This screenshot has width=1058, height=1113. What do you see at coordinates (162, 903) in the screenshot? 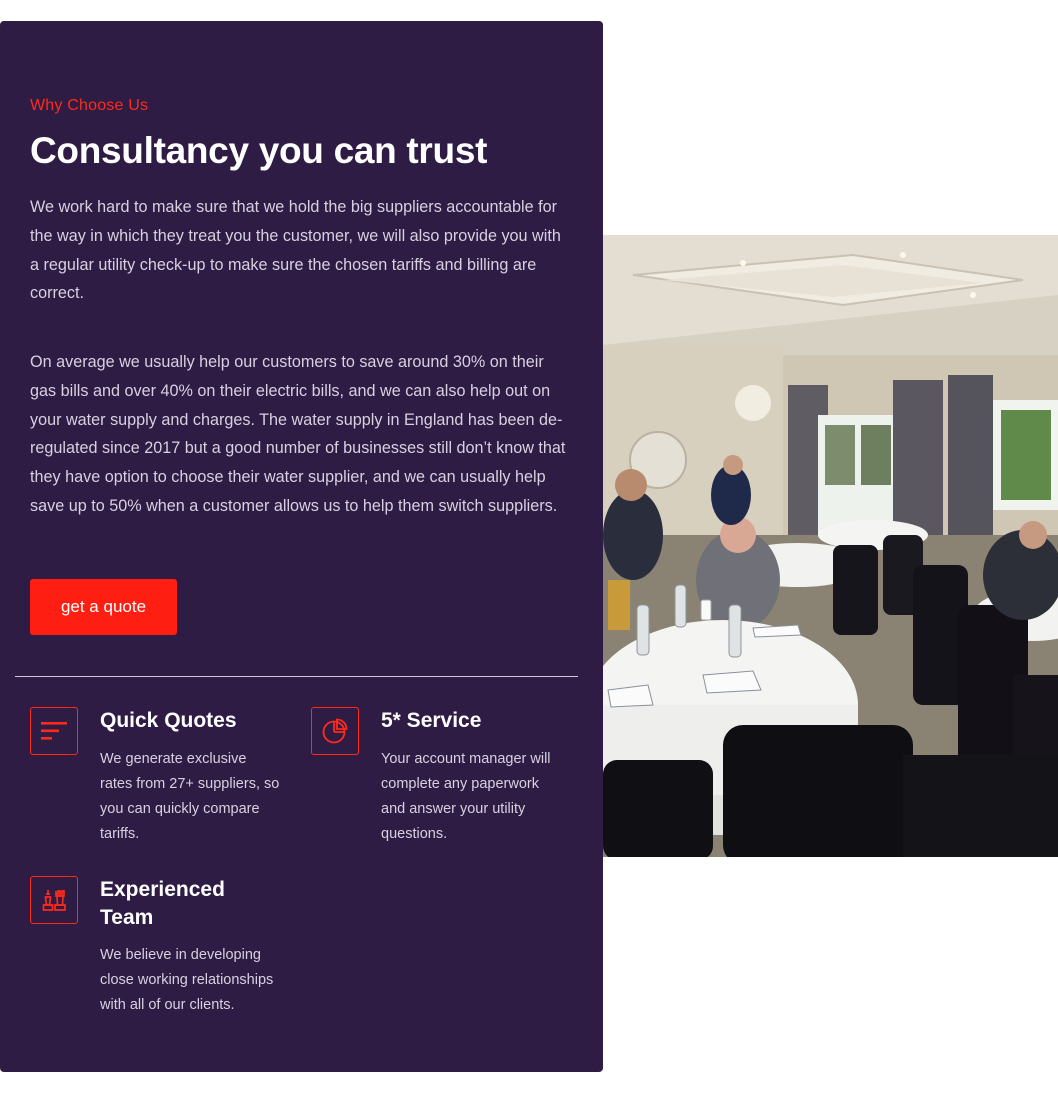
I see `feature-title: Experienced Team` at bounding box center [162, 903].